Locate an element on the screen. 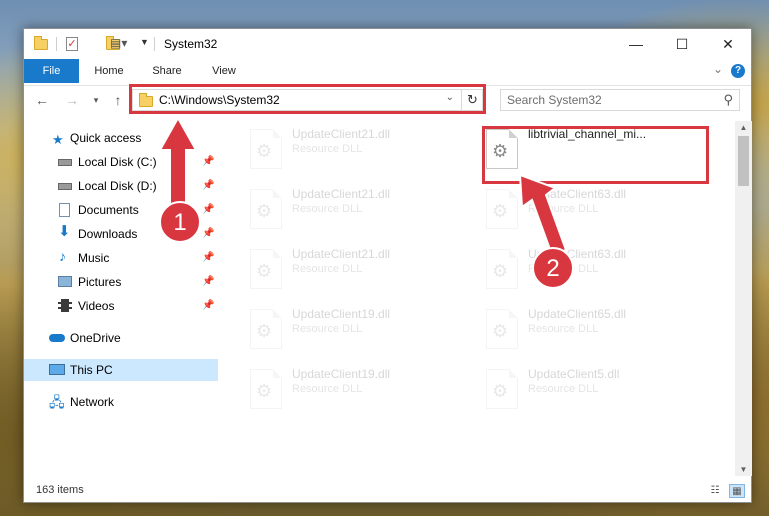 The width and height of the screenshot is (769, 516). callout-number-2: 2 is located at coordinates (553, 268).